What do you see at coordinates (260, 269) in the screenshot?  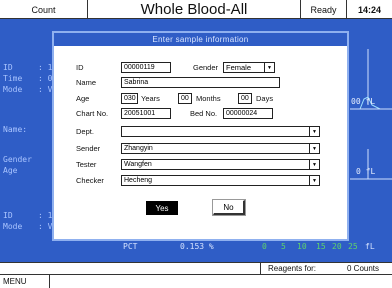 I see `status-divider` at bounding box center [260, 269].